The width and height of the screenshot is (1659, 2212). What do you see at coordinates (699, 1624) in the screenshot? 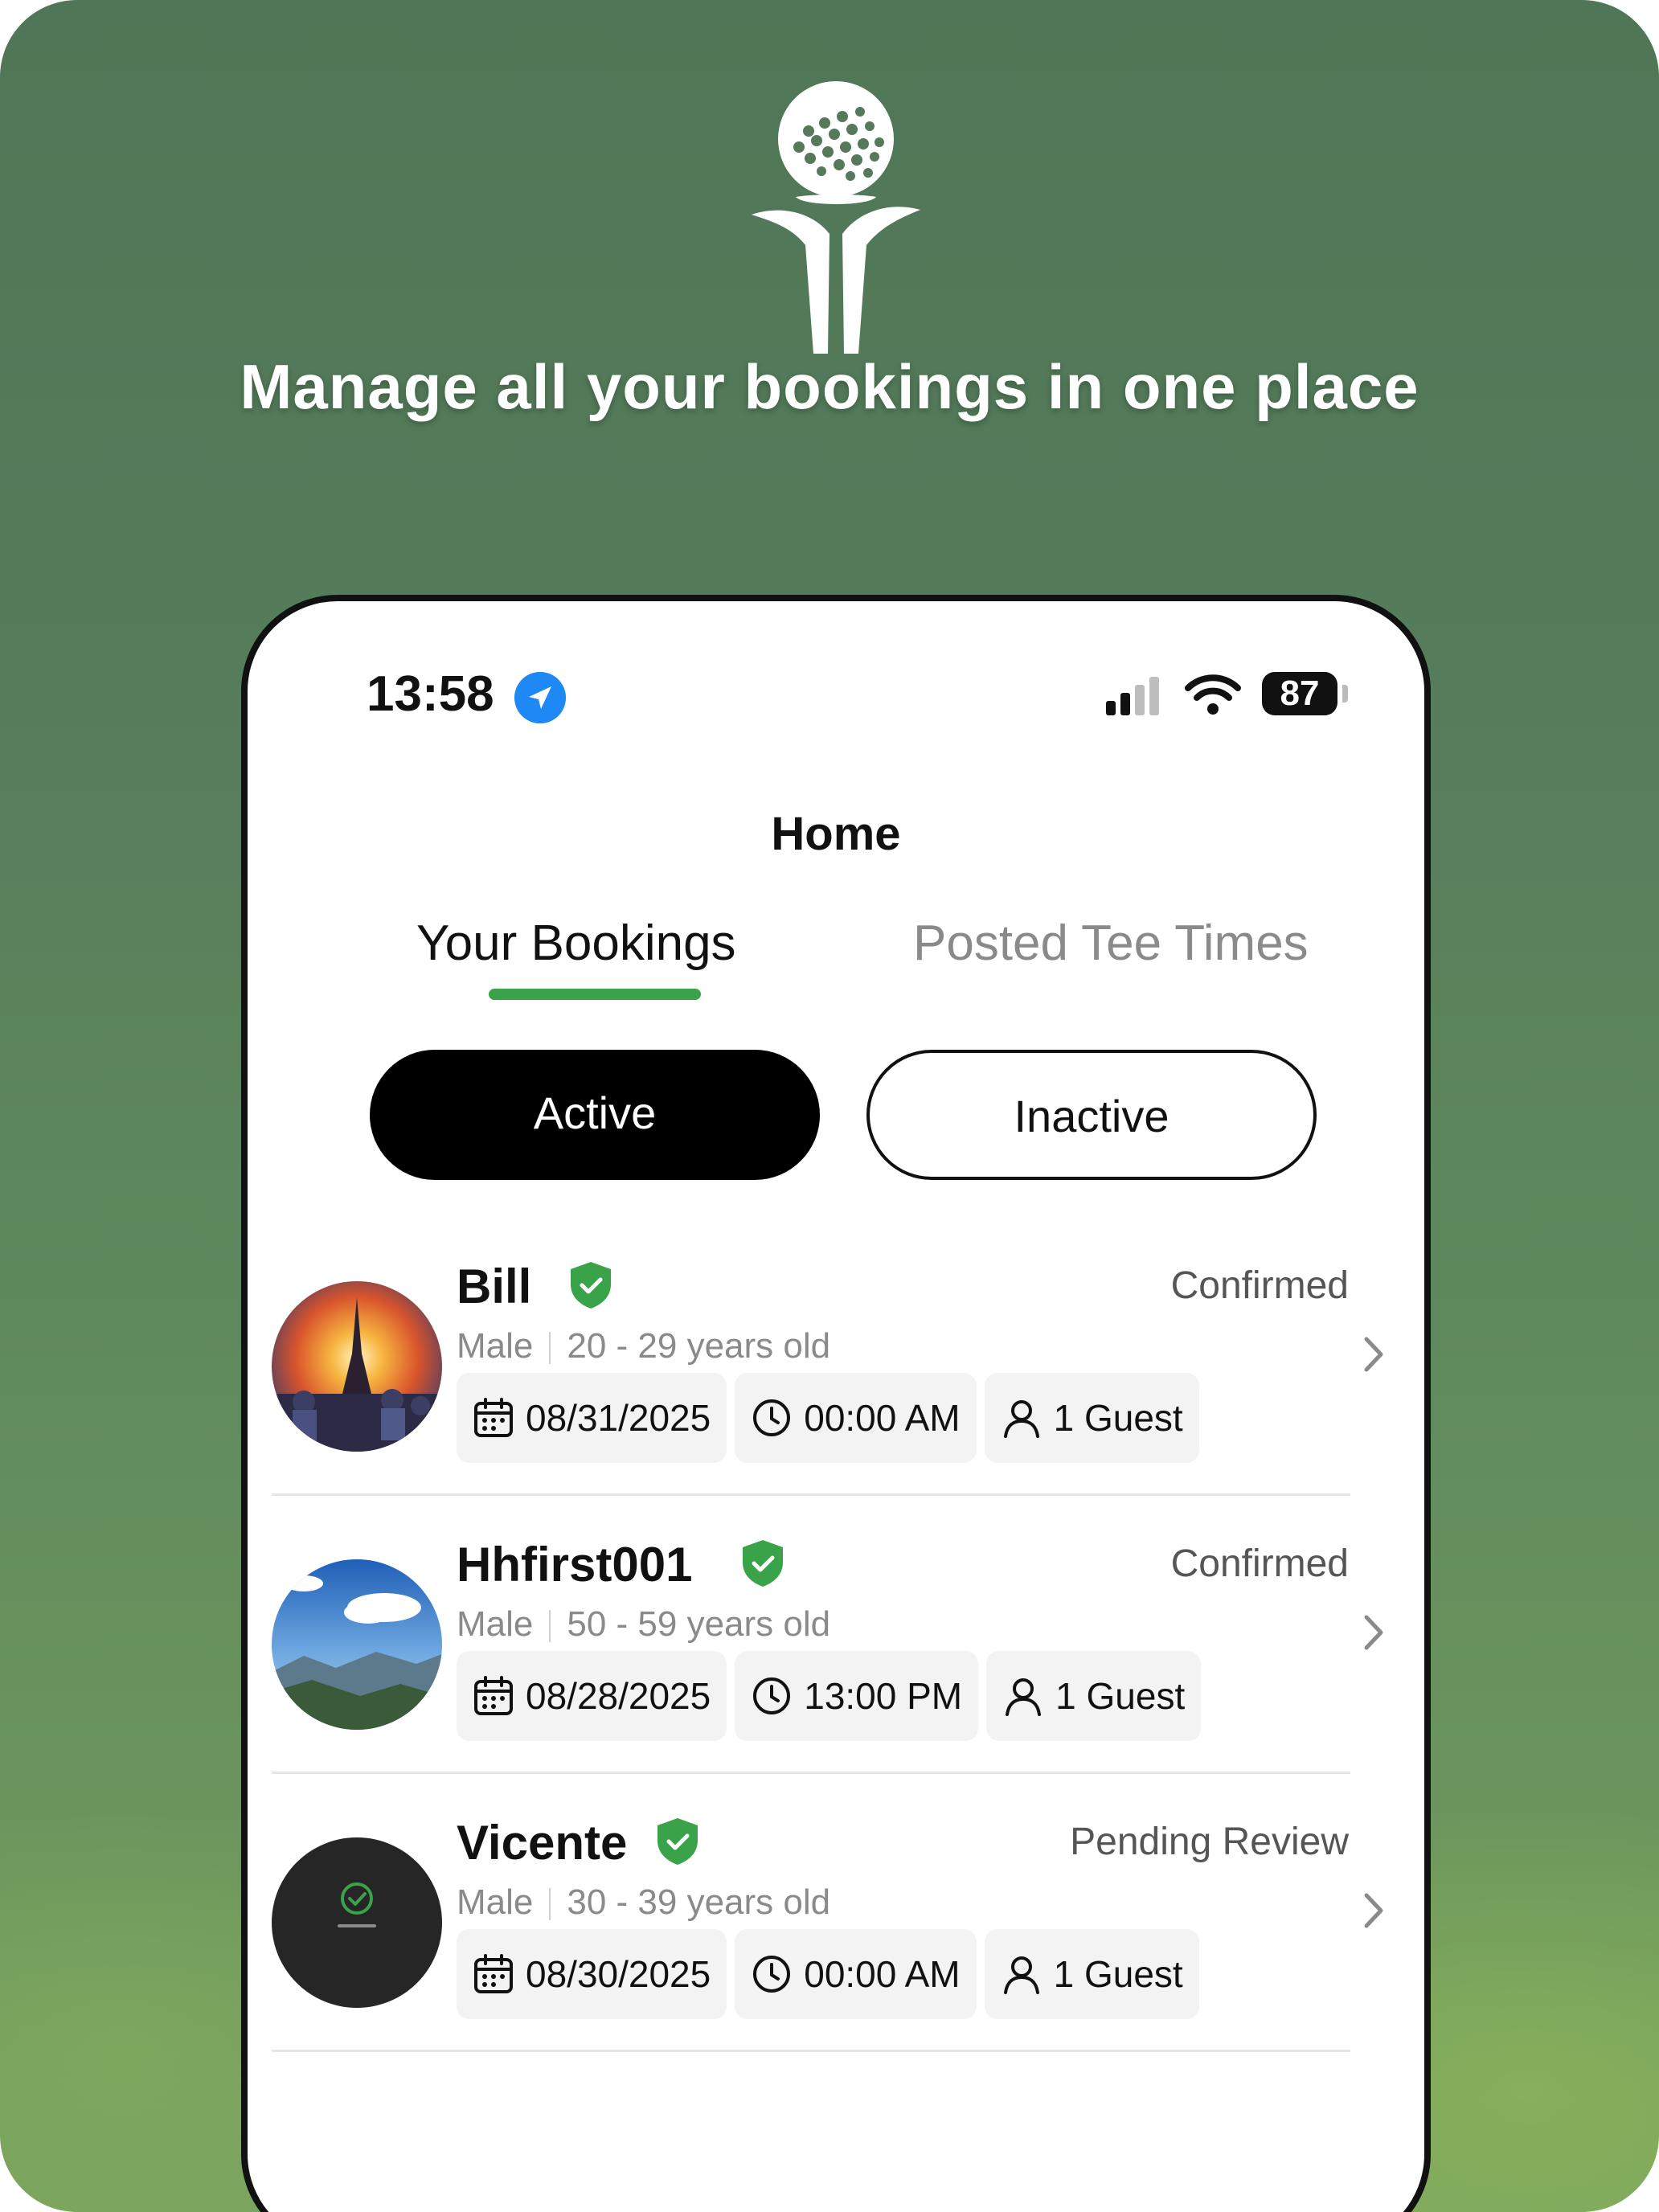
I see `age-range: 50 - 59 years old` at bounding box center [699, 1624].